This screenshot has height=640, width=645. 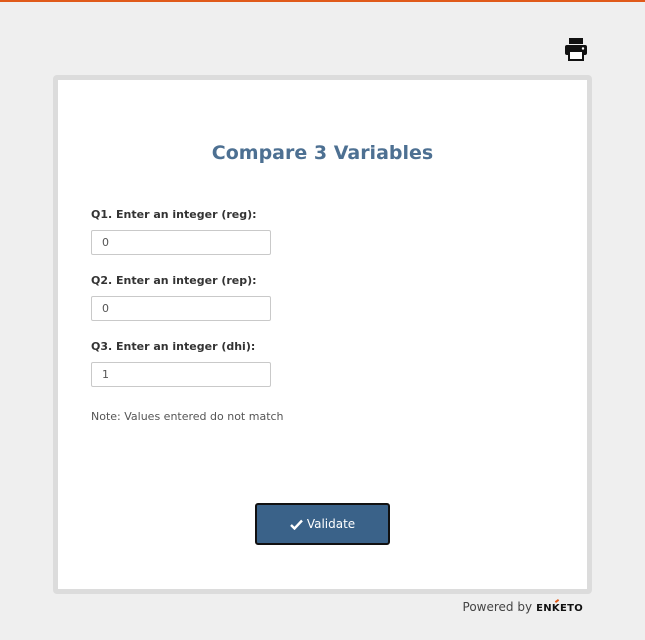 I want to click on question-dhi: Q3. Enter an integer (dhi):, so click(x=181, y=363).